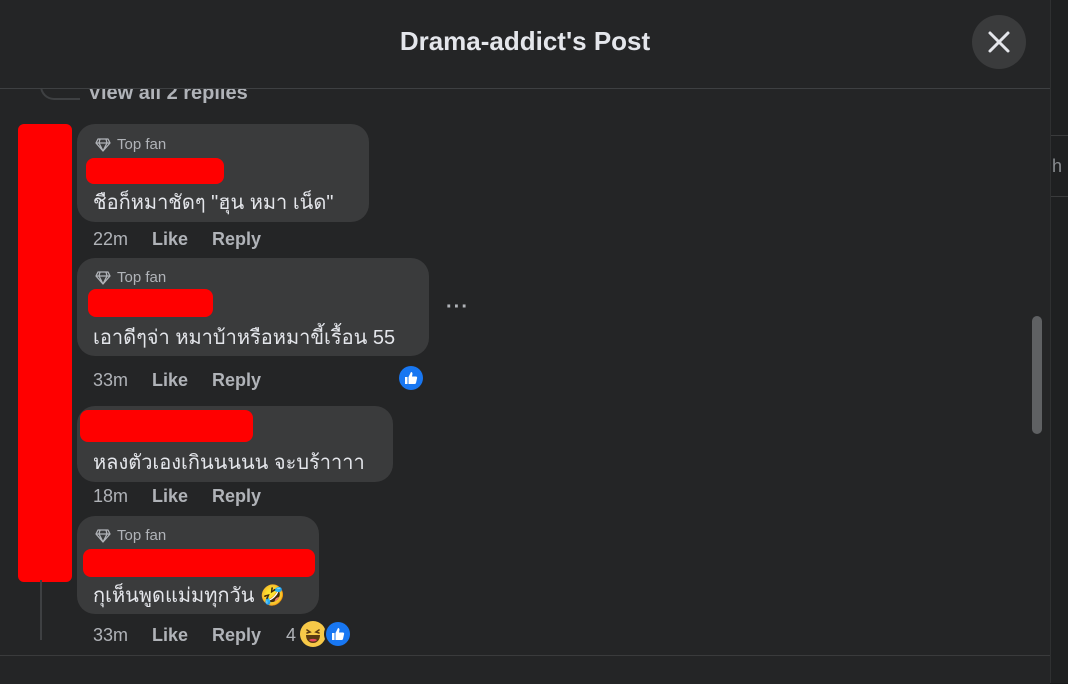 The image size is (1068, 684). I want to click on thread-connector-line, so click(41, 610).